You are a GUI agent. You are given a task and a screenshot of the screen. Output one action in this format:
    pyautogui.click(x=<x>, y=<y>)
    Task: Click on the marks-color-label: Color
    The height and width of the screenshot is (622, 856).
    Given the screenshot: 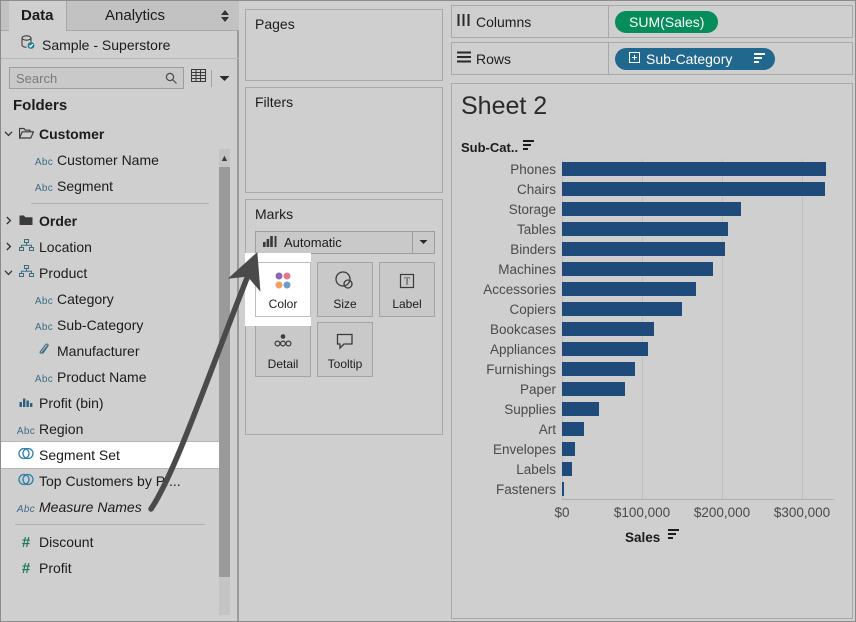 What is the action you would take?
    pyautogui.click(x=283, y=303)
    